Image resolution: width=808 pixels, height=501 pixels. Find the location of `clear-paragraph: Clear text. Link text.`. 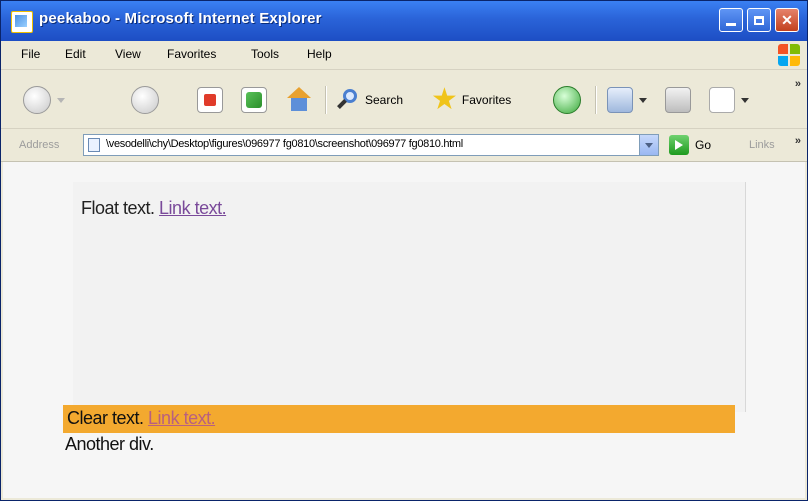

clear-paragraph: Clear text. Link text. is located at coordinates (141, 418).